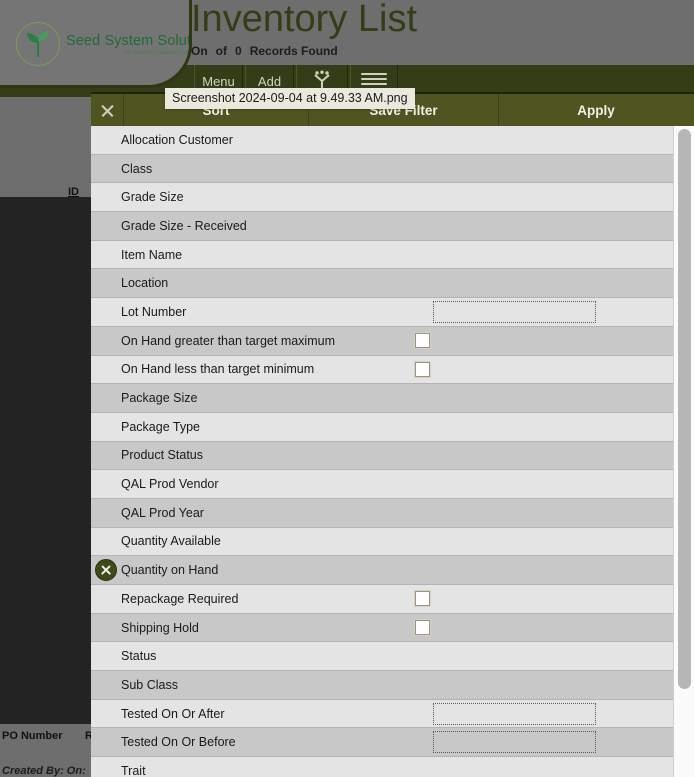  What do you see at coordinates (221, 51) in the screenshot?
I see `records-of: of` at bounding box center [221, 51].